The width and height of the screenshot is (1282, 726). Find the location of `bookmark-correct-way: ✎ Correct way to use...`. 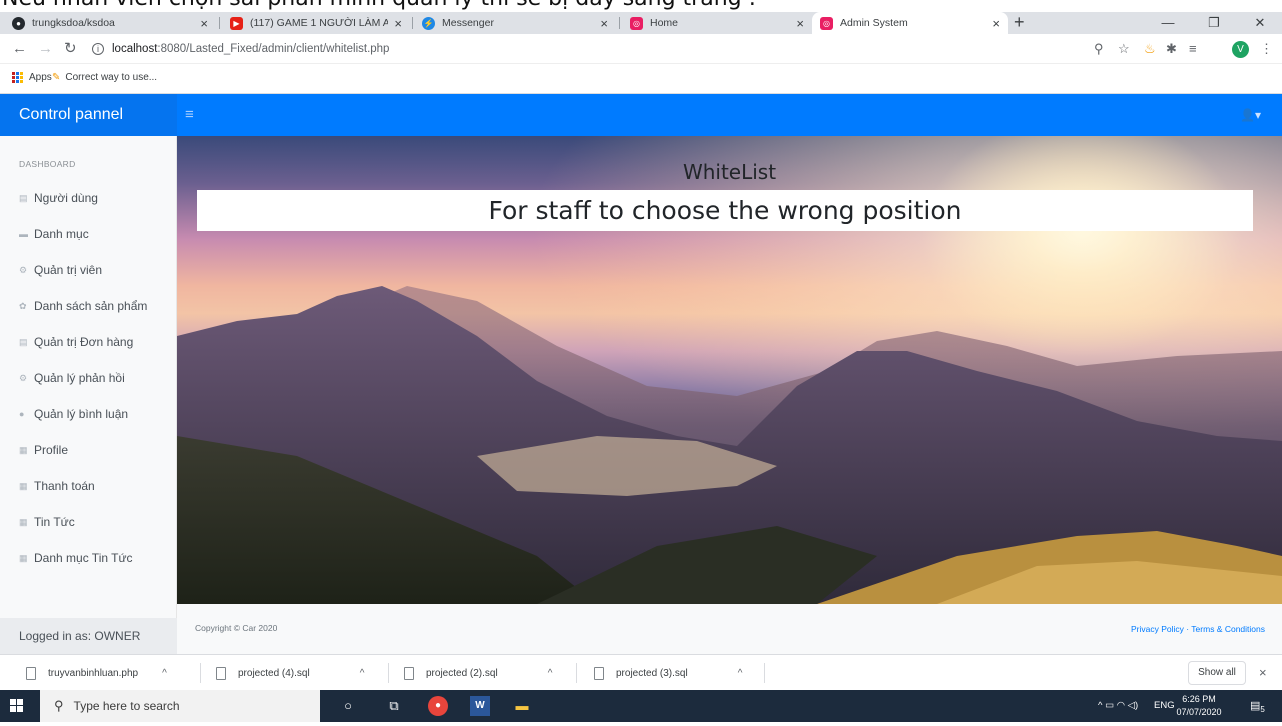

bookmark-correct-way: ✎ Correct way to use... is located at coordinates (104, 77).